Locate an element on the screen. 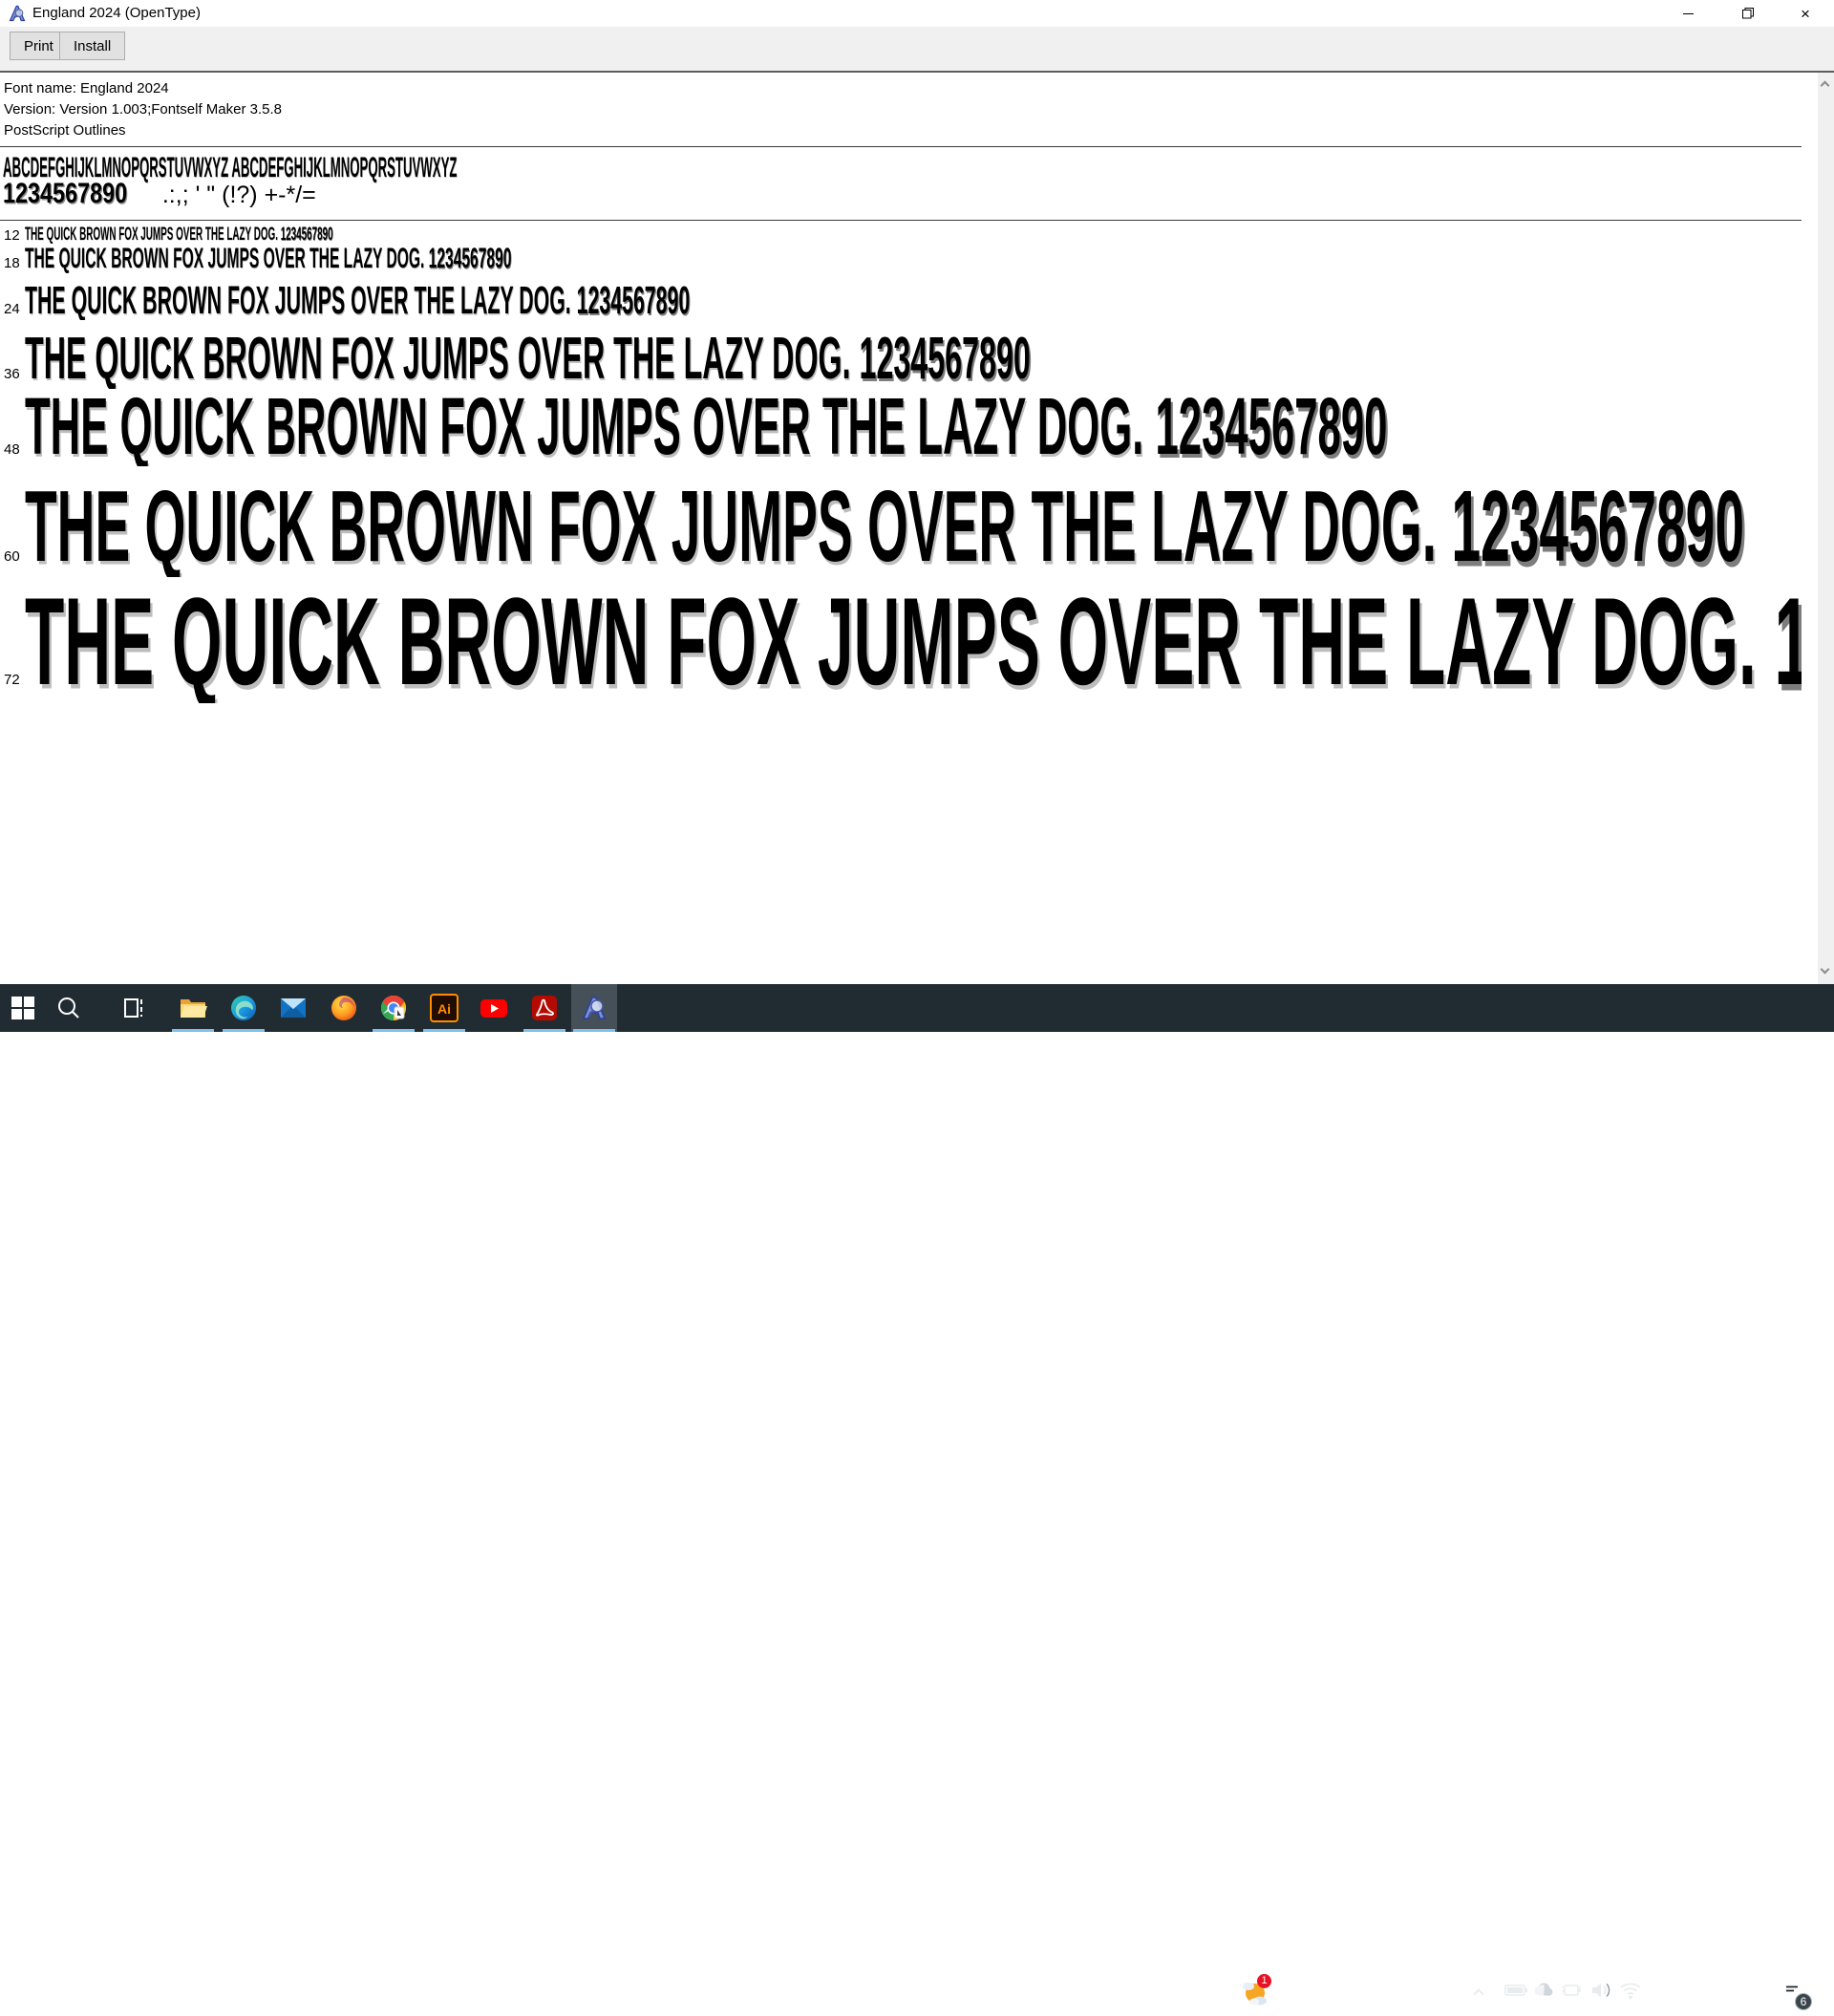  close-icon: × is located at coordinates (1806, 13).